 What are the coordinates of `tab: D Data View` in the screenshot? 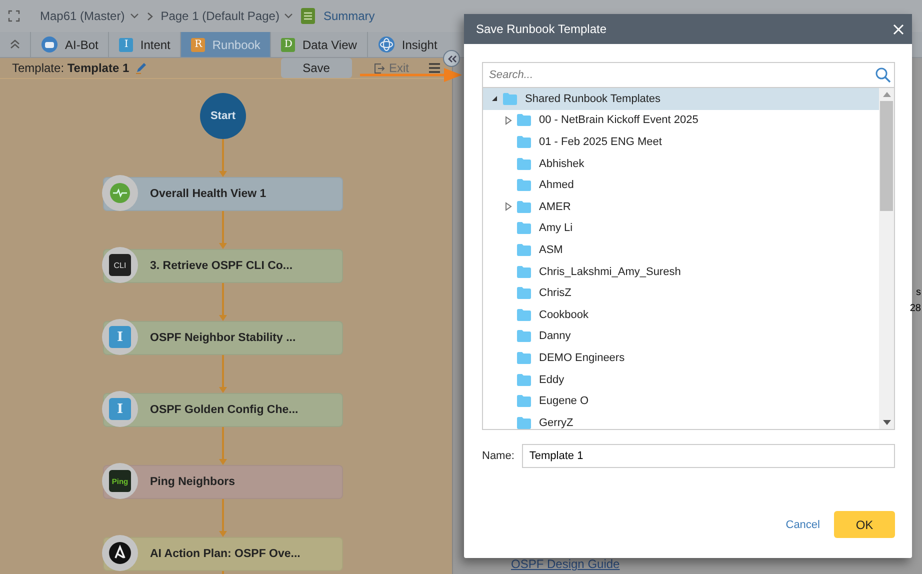 It's located at (318, 44).